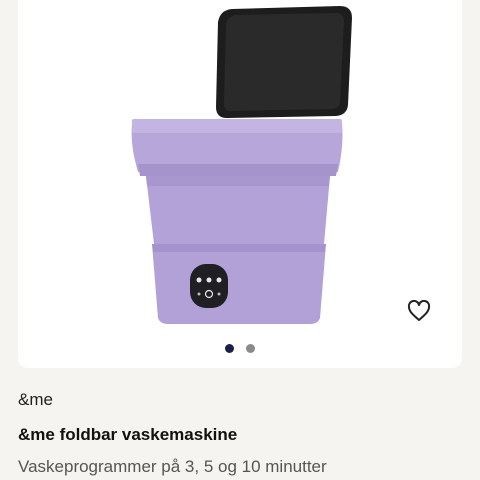 Image resolution: width=480 pixels, height=480 pixels. Describe the element at coordinates (284, 62) in the screenshot. I see `washer-lid` at that location.